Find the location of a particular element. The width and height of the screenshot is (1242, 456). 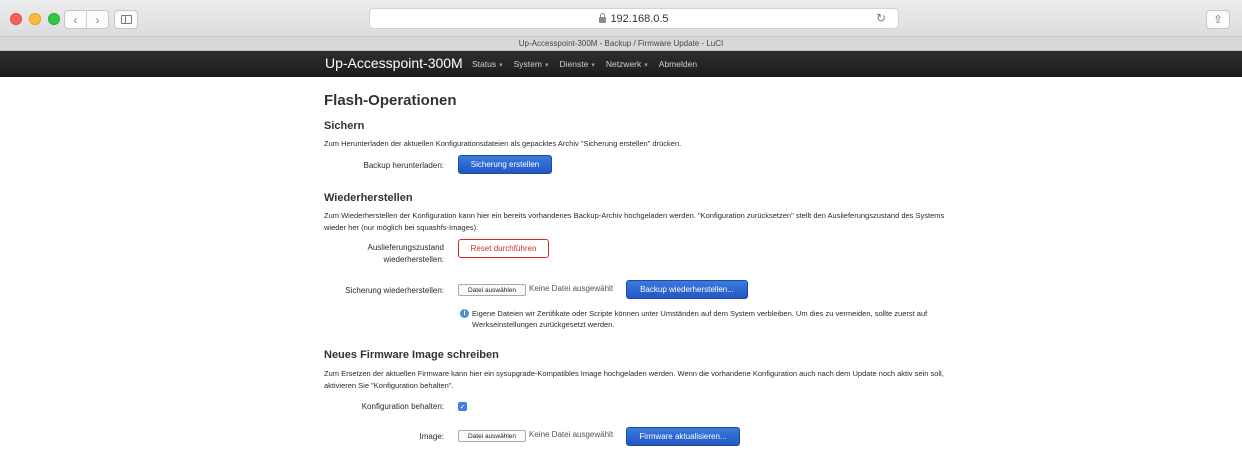

keep-config-label: Konfiguration behalten: is located at coordinates (402, 406).